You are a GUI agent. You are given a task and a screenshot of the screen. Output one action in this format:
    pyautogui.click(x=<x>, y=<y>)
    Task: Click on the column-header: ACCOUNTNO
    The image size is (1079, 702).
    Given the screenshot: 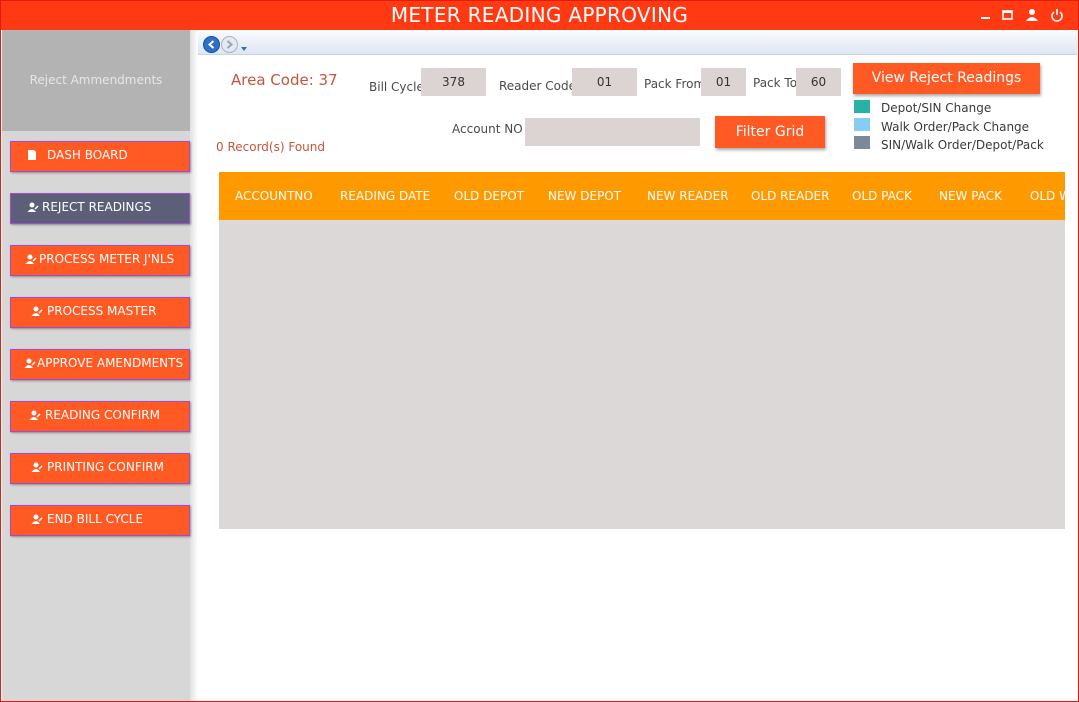 What is the action you would take?
    pyautogui.click(x=274, y=196)
    